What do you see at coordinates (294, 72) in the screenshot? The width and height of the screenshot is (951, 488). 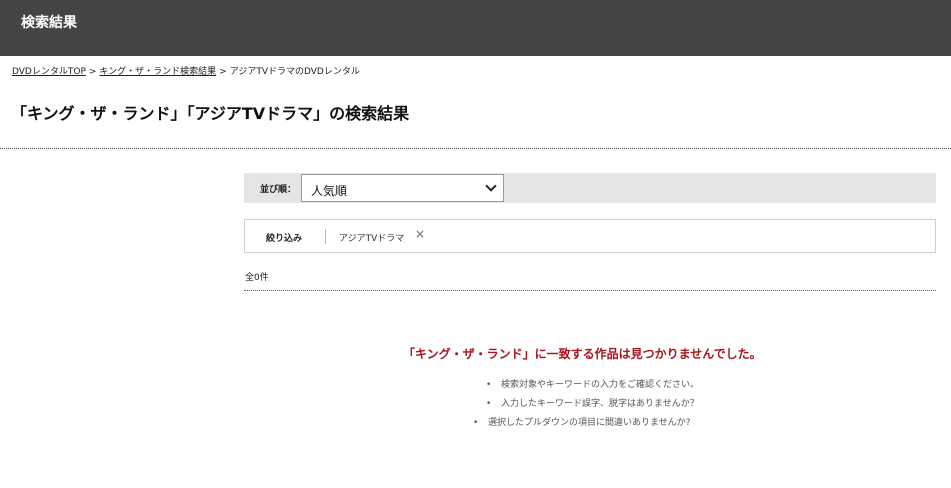 I see `breadcrumb-current: アジアTVドラマのDVDレンタル` at bounding box center [294, 72].